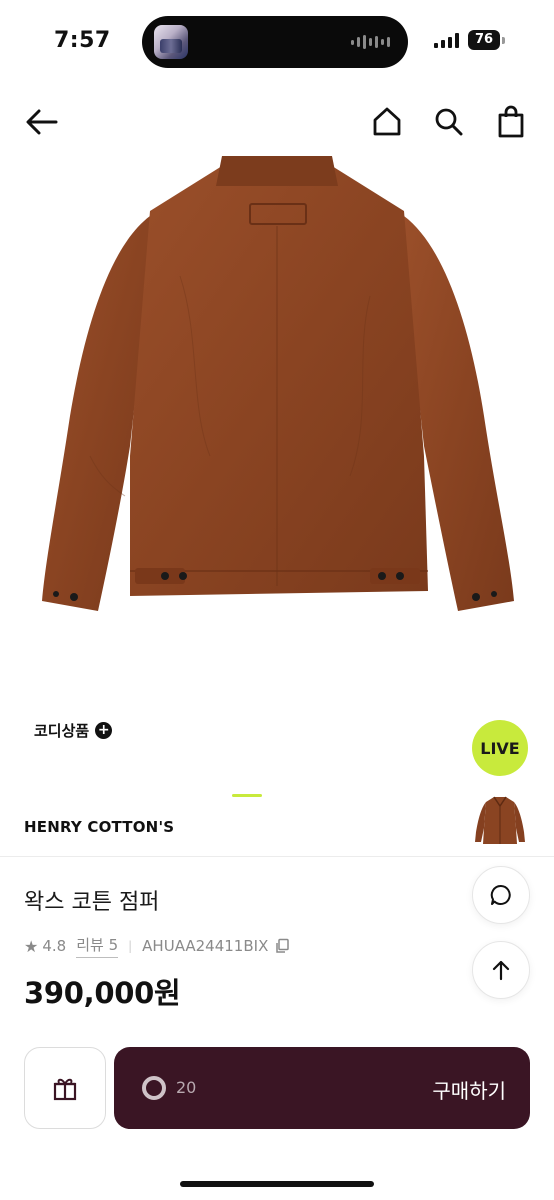  I want to click on search-icon, so click(449, 122).